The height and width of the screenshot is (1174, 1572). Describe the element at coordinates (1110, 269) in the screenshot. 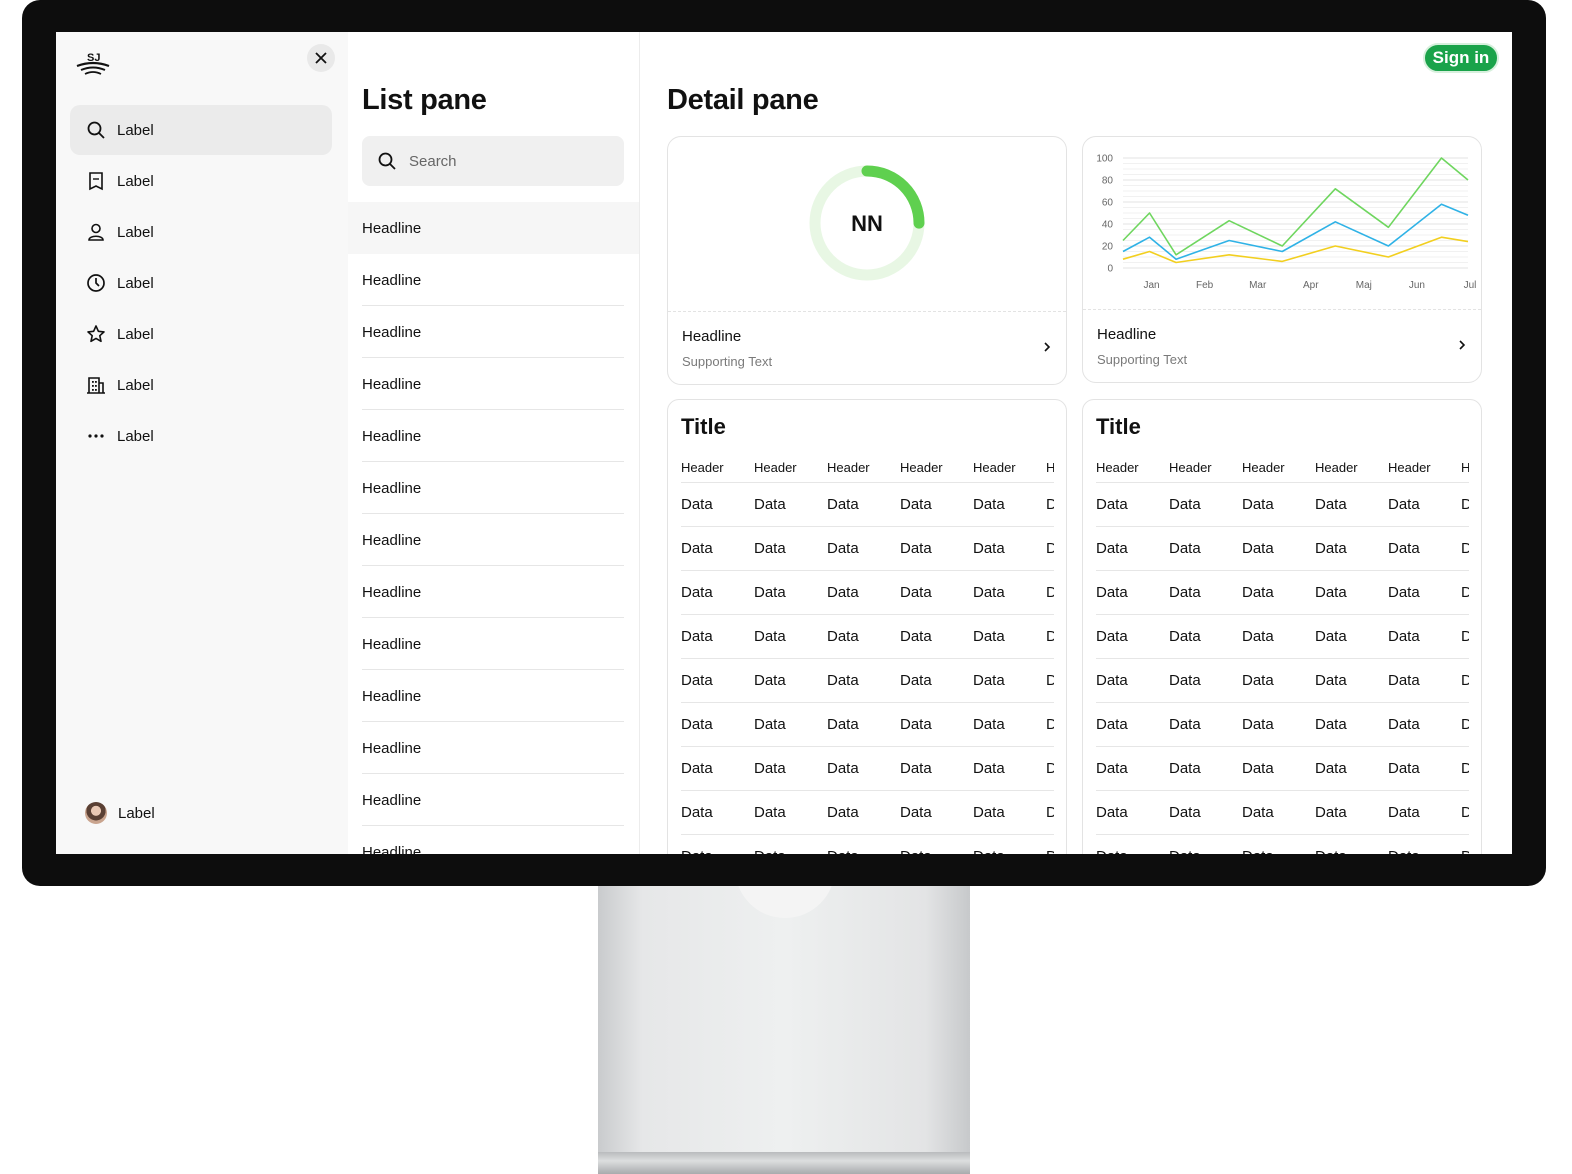

I see `y-tick-label: 0` at that location.